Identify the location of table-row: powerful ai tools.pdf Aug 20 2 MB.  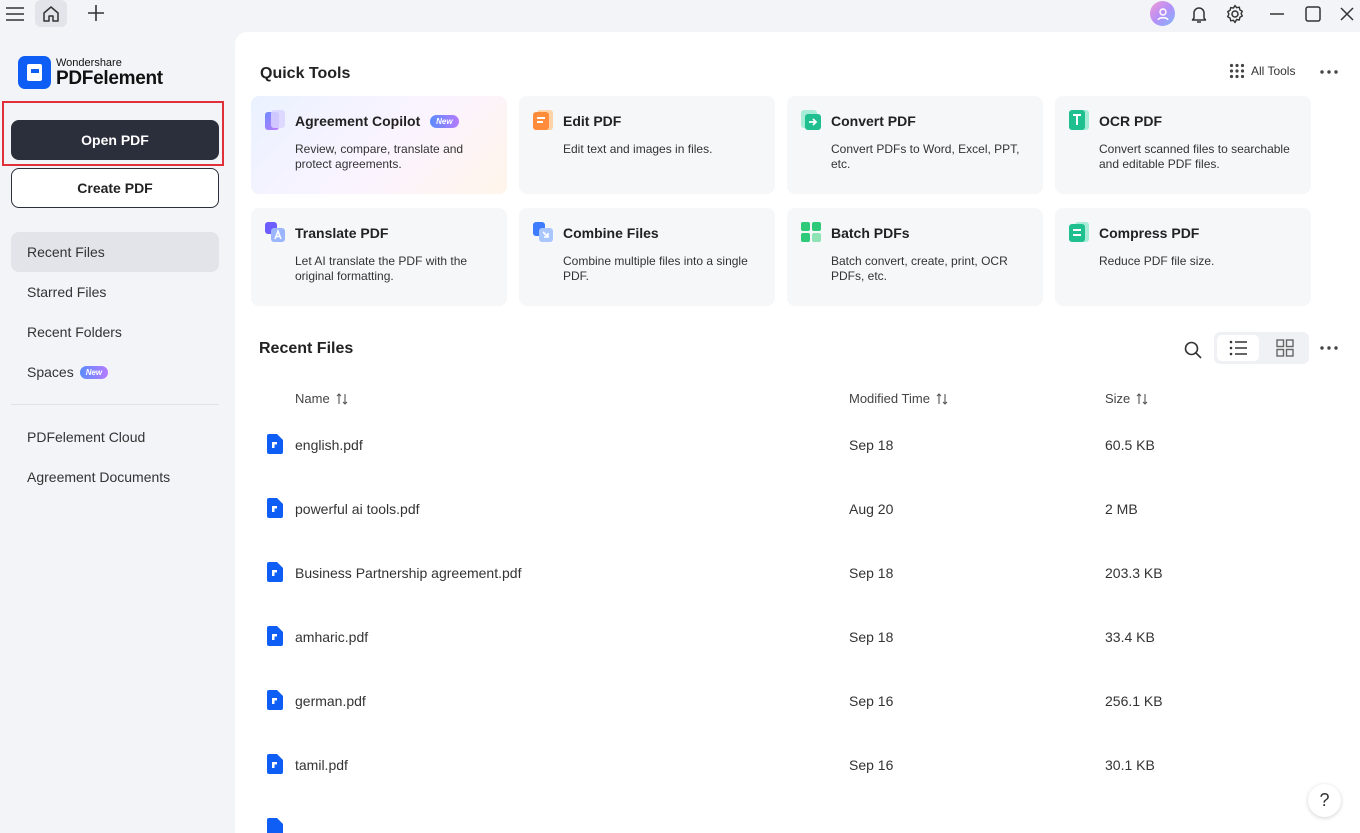
(795, 530).